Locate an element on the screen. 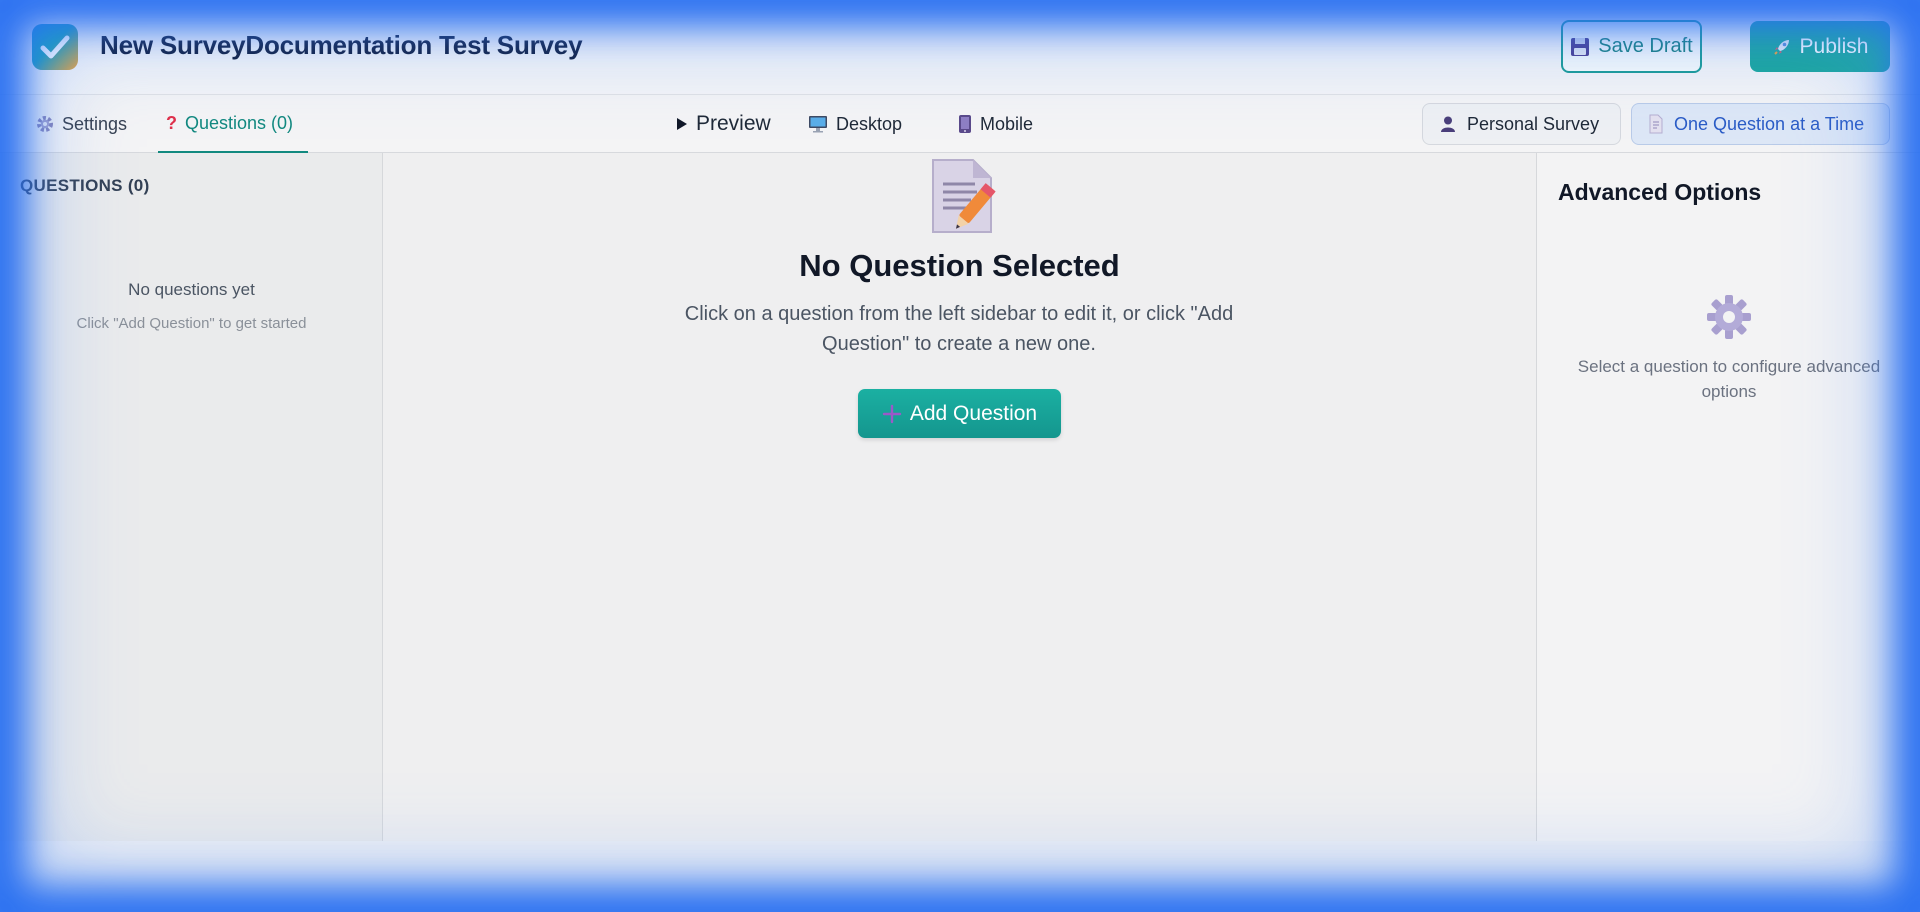 The width and height of the screenshot is (1920, 912). app-logo is located at coordinates (55, 47).